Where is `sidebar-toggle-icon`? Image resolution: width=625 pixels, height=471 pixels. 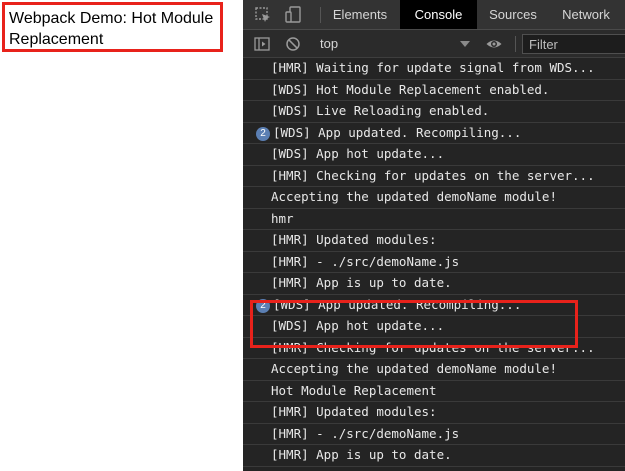
sidebar-toggle-icon is located at coordinates (262, 44).